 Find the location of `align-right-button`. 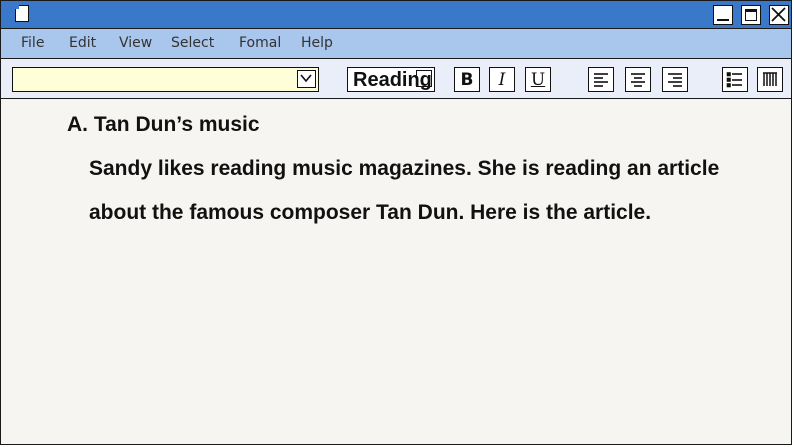

align-right-button is located at coordinates (675, 79).